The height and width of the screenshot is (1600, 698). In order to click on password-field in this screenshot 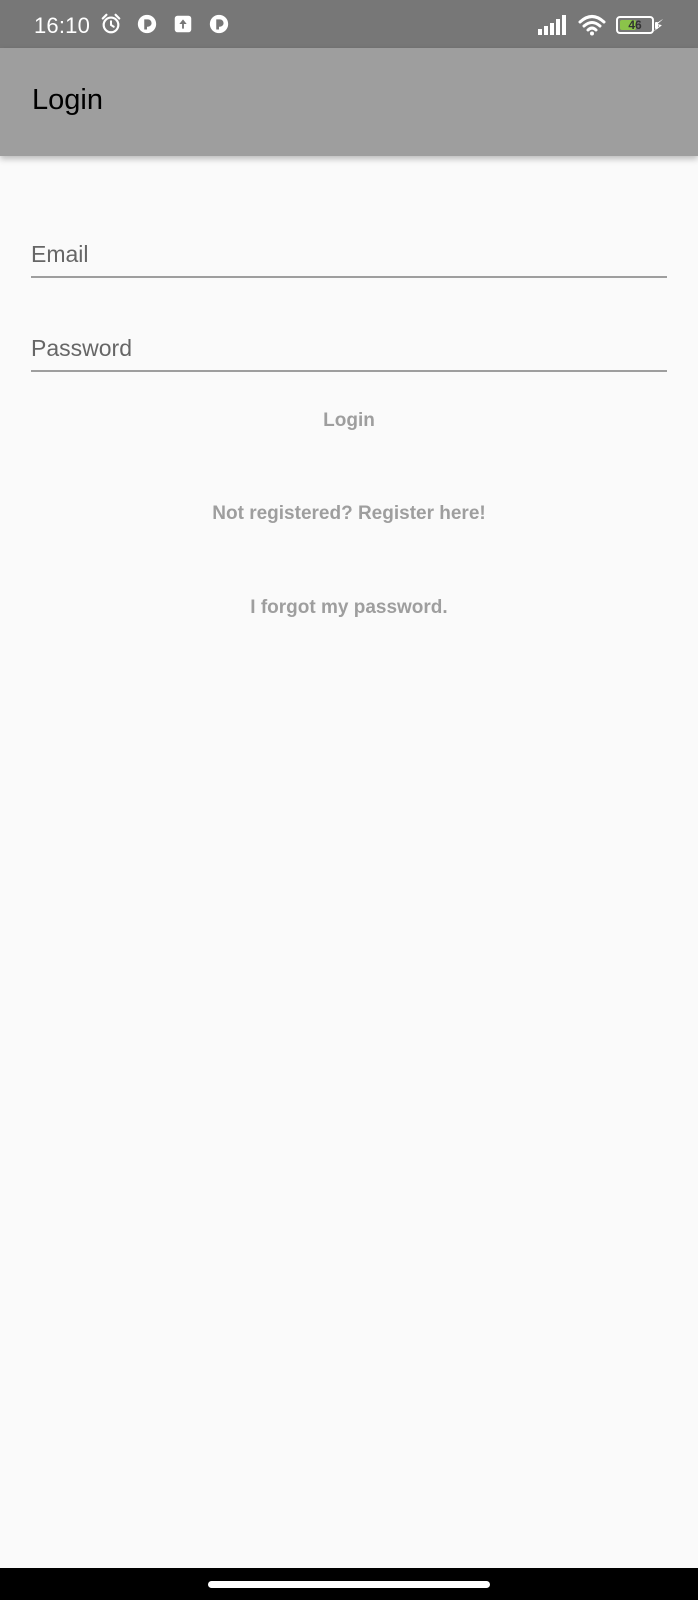, I will do `click(349, 342)`.